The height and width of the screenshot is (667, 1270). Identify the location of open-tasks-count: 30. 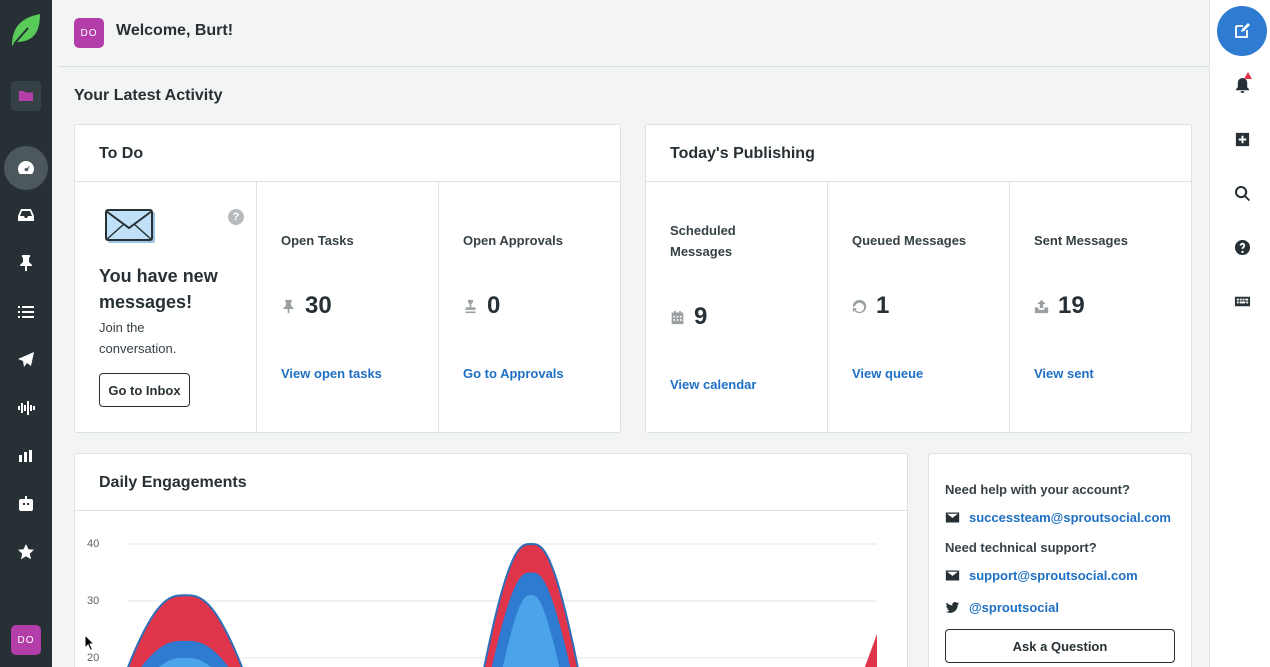
(318, 305).